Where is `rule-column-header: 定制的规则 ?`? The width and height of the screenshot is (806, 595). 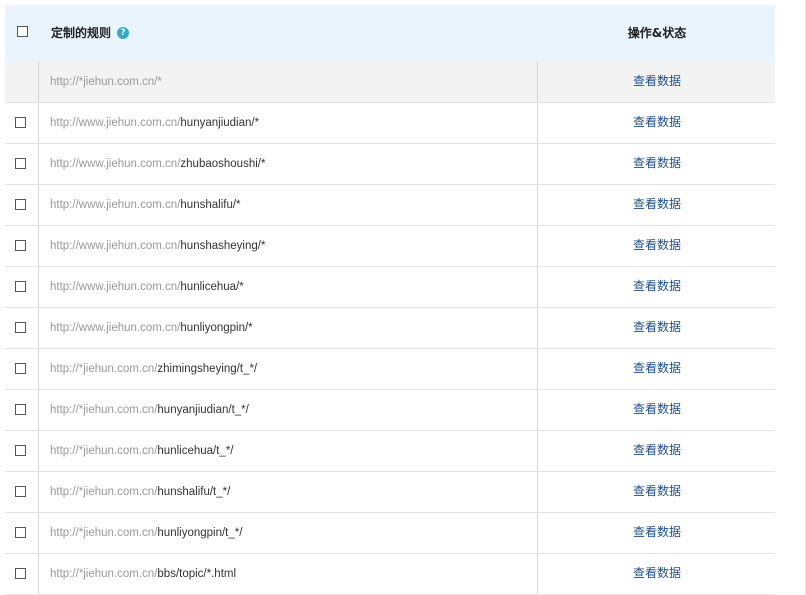 rule-column-header: 定制的规则 ? is located at coordinates (90, 32).